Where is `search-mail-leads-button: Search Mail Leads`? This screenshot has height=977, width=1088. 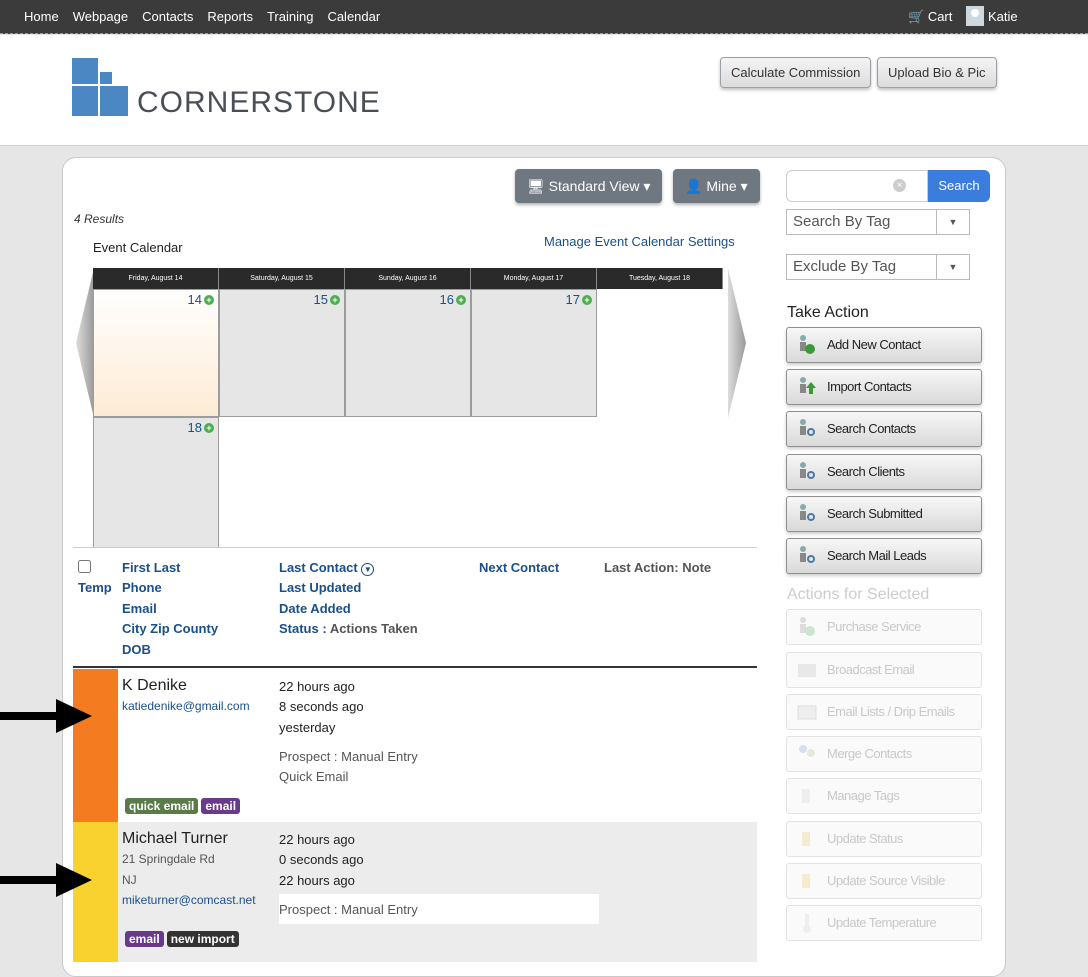 search-mail-leads-button: Search Mail Leads is located at coordinates (884, 556).